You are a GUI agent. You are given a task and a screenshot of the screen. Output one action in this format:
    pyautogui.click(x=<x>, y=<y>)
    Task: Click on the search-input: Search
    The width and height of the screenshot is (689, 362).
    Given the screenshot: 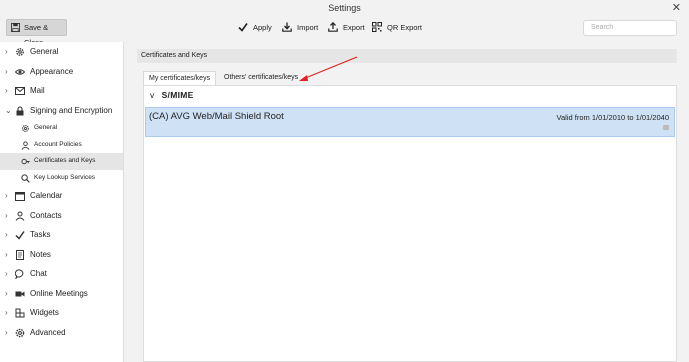 What is the action you would take?
    pyautogui.click(x=630, y=28)
    